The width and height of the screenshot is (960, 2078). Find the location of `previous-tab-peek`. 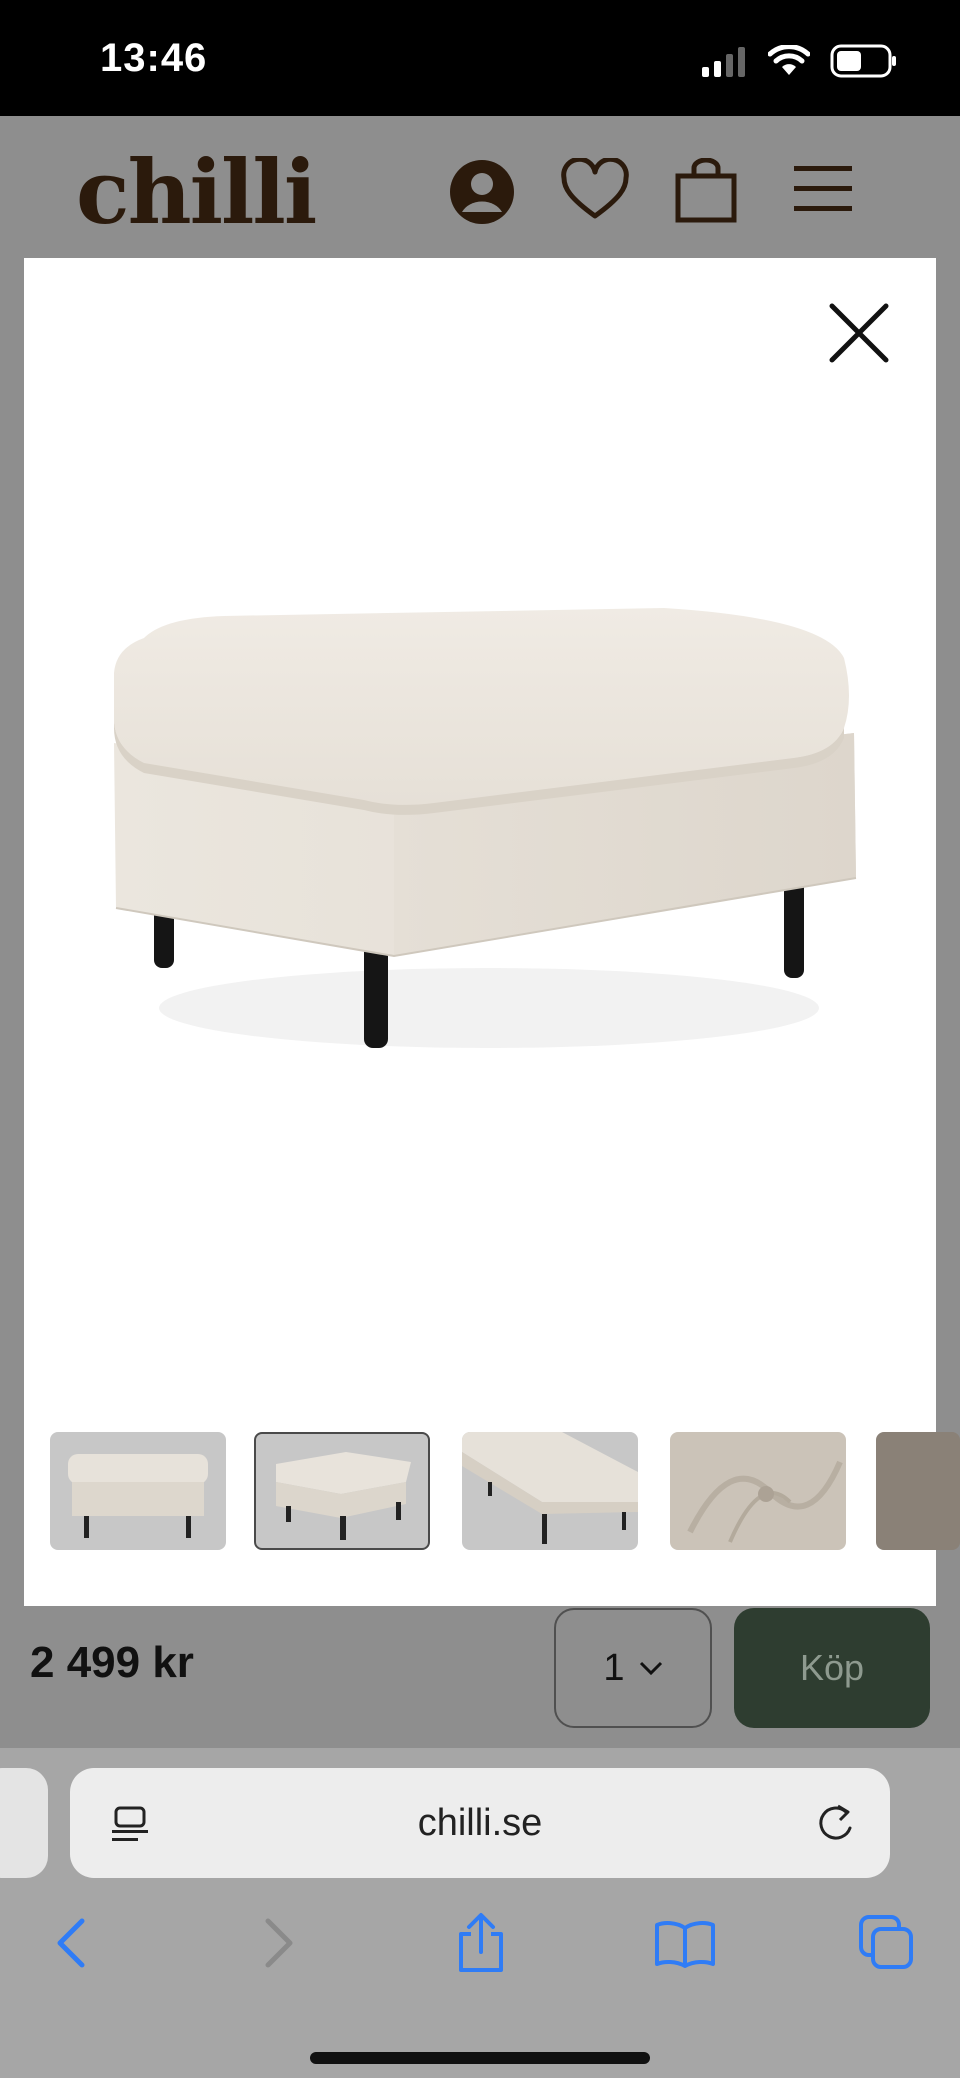

previous-tab-peek is located at coordinates (24, 1823).